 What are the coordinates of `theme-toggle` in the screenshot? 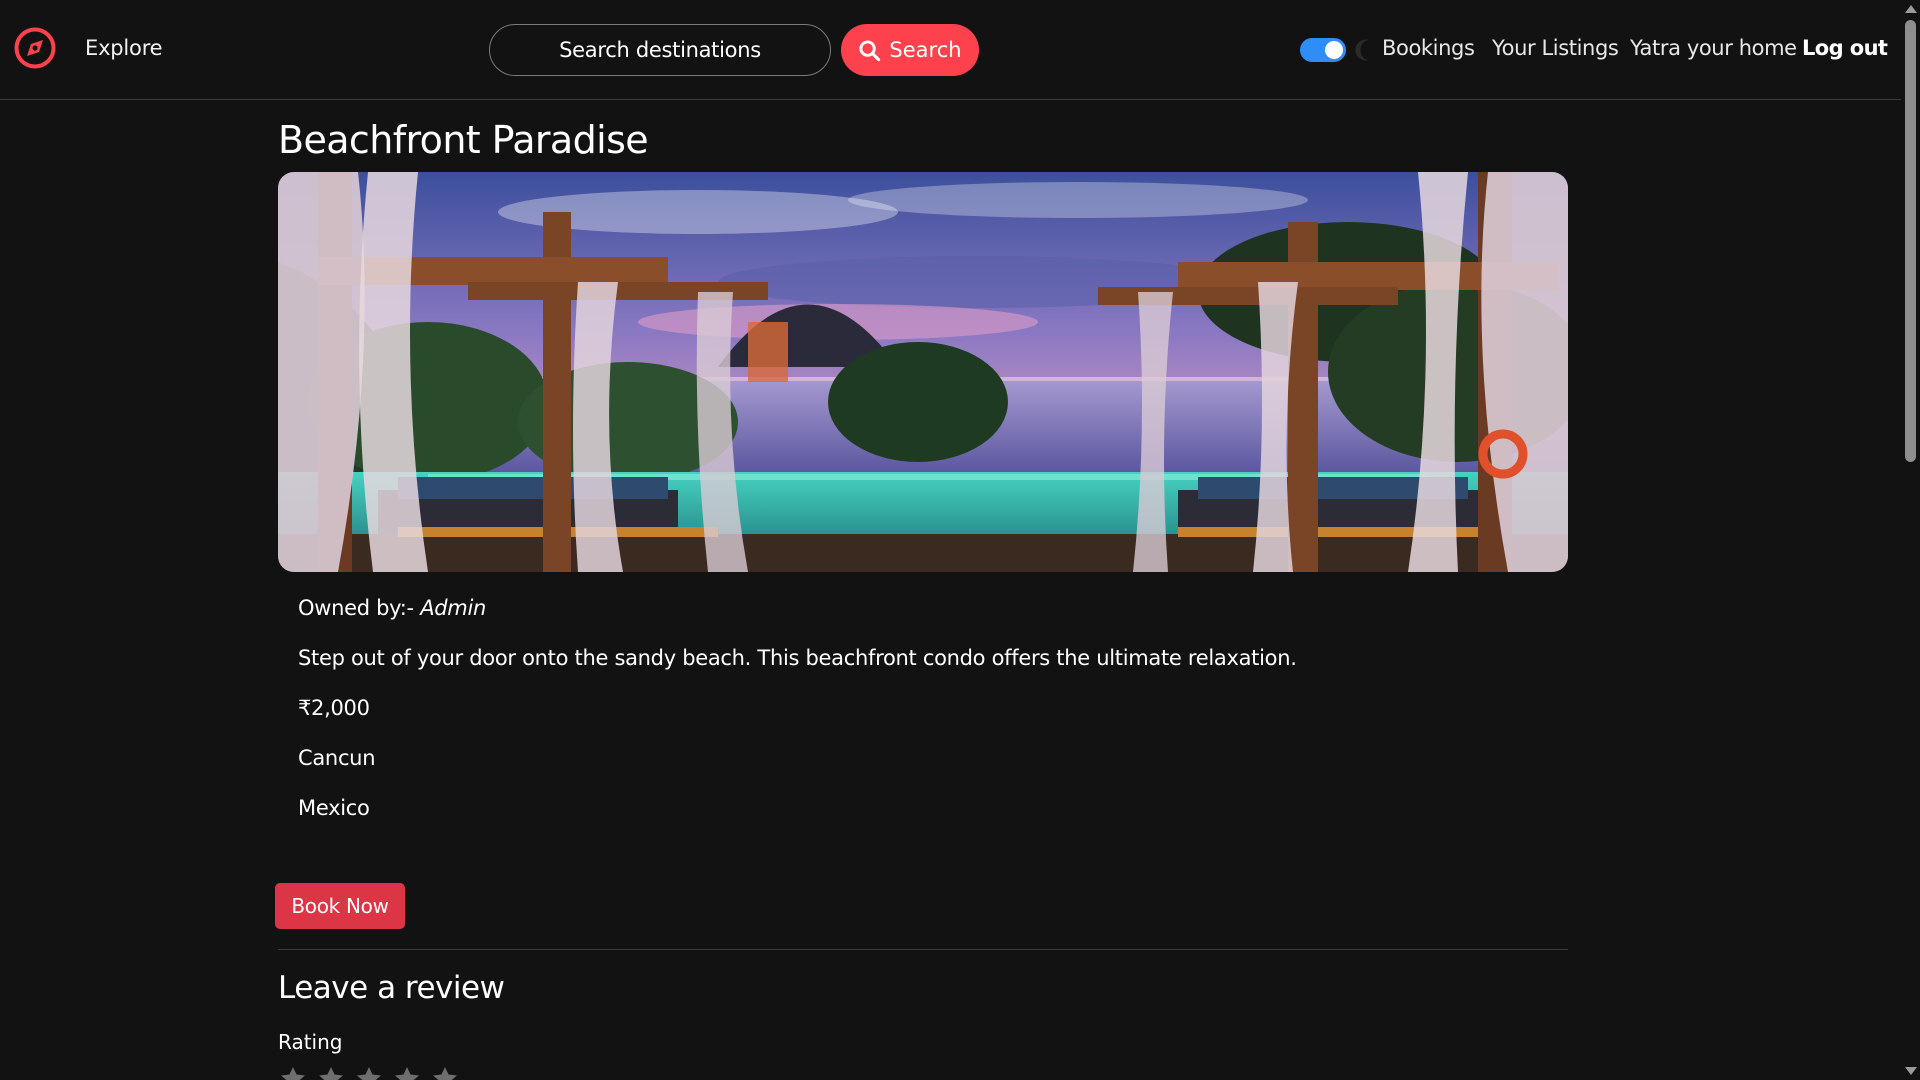 It's located at (1323, 50).